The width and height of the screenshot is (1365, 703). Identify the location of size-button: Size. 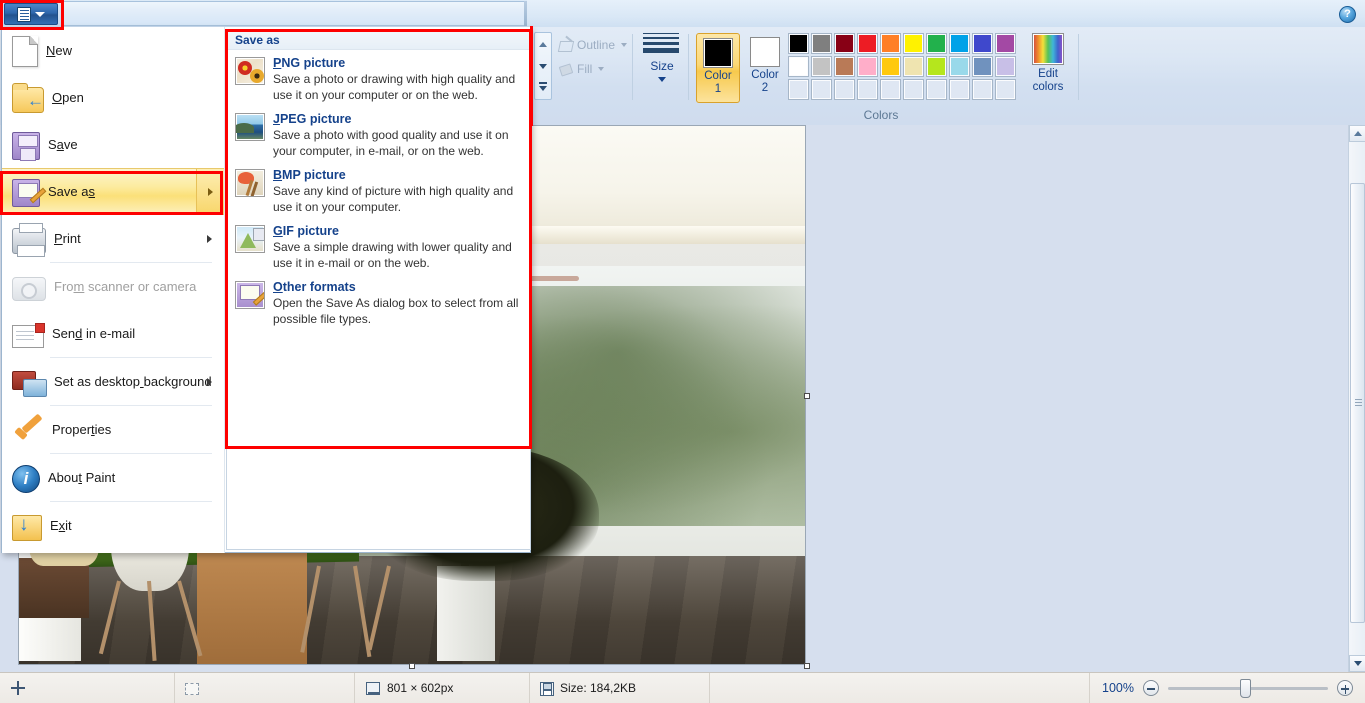
(662, 57).